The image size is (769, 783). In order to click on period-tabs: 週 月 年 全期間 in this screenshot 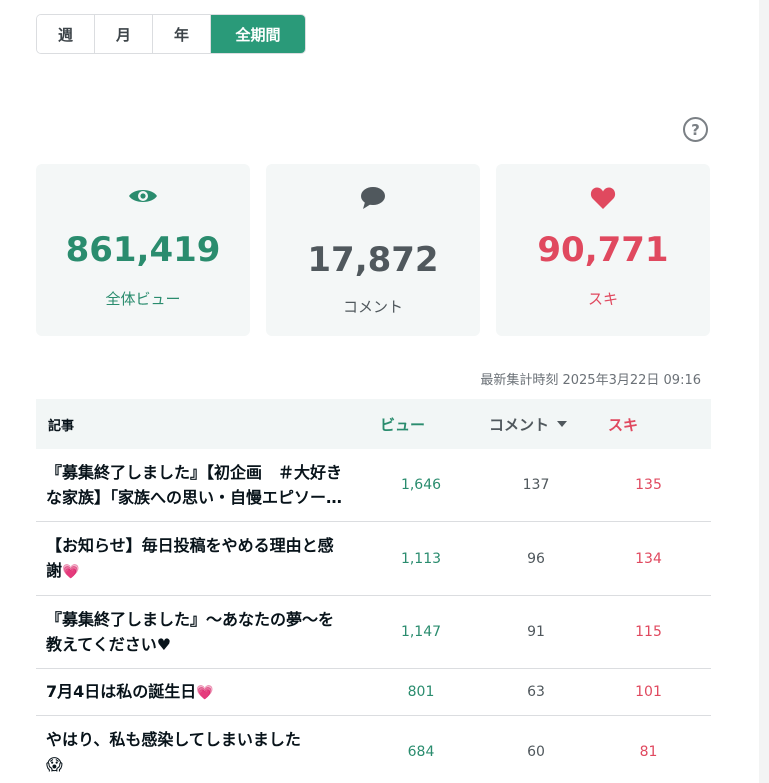, I will do `click(171, 34)`.